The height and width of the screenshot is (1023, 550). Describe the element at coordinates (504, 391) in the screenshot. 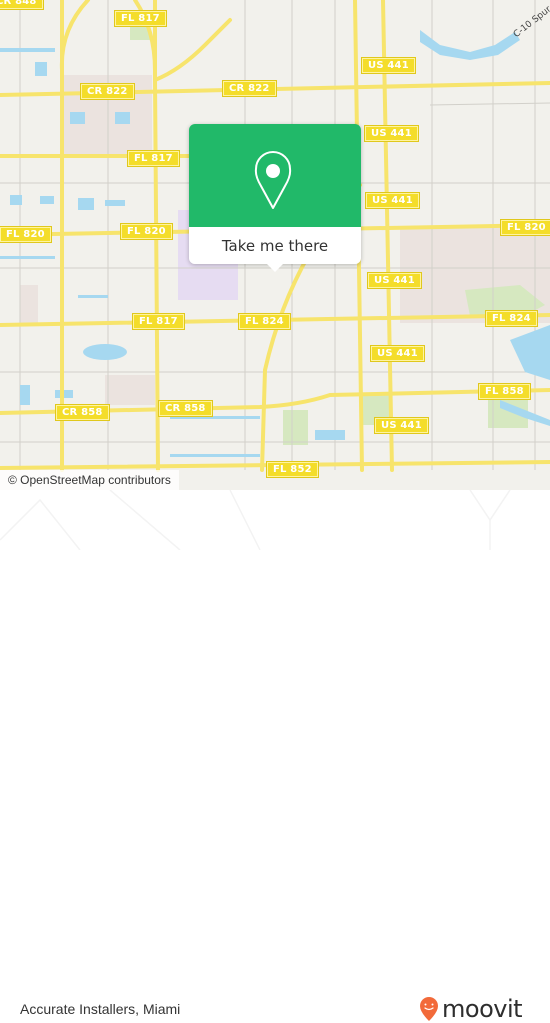

I see `road-label: FL 858` at that location.